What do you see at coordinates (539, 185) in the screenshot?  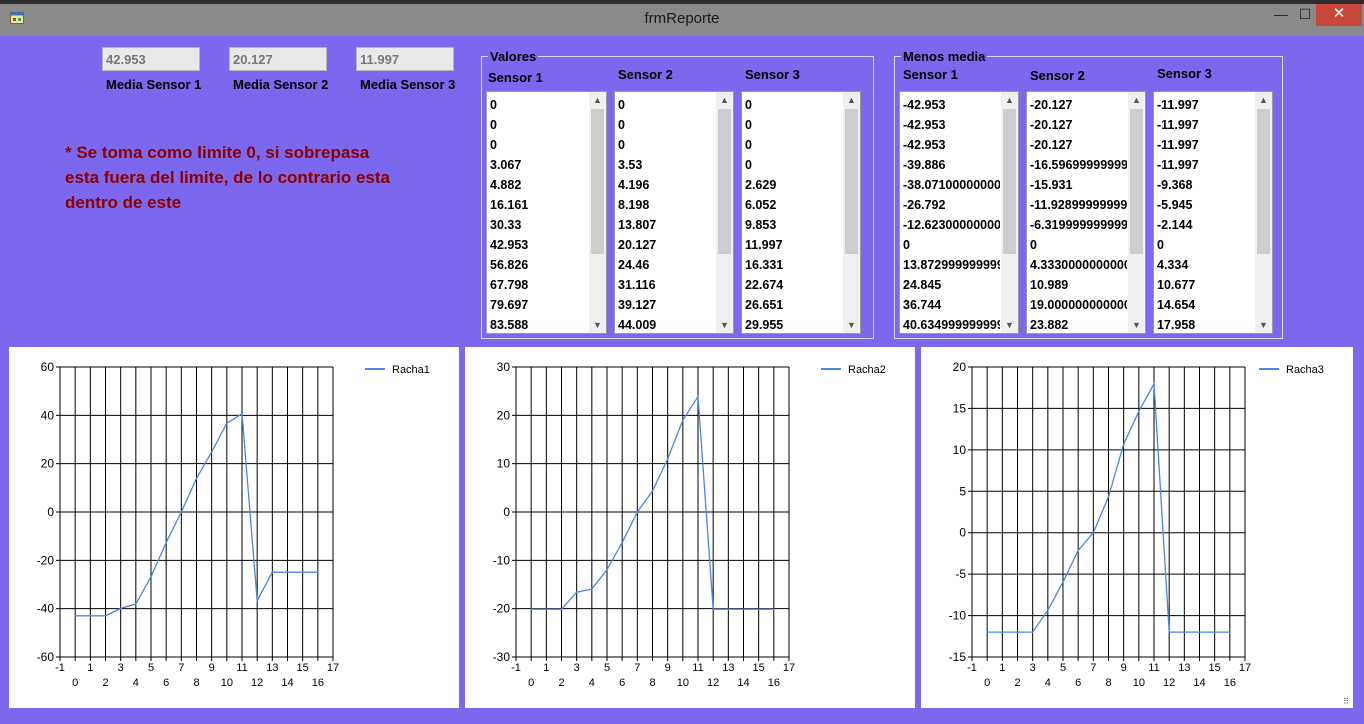 I see `list-item: 4.882` at bounding box center [539, 185].